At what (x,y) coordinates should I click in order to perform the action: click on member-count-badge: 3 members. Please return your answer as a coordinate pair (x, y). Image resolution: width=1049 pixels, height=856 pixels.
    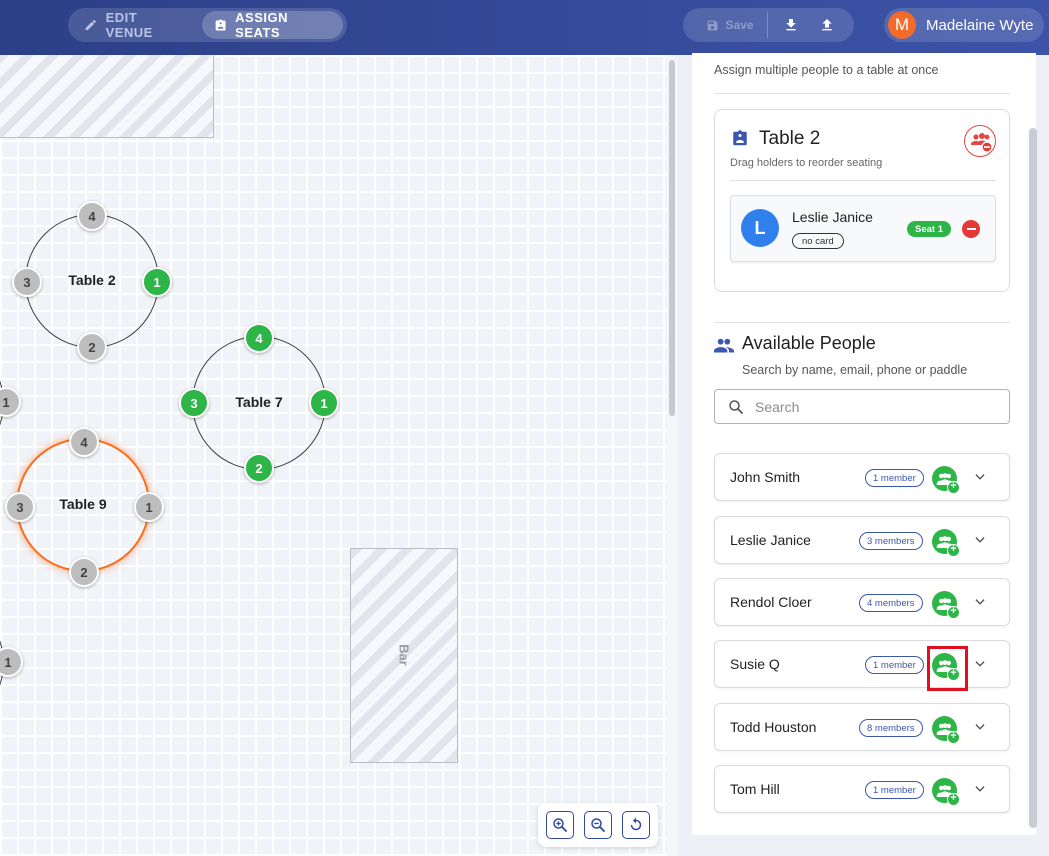
    Looking at the image, I should click on (891, 541).